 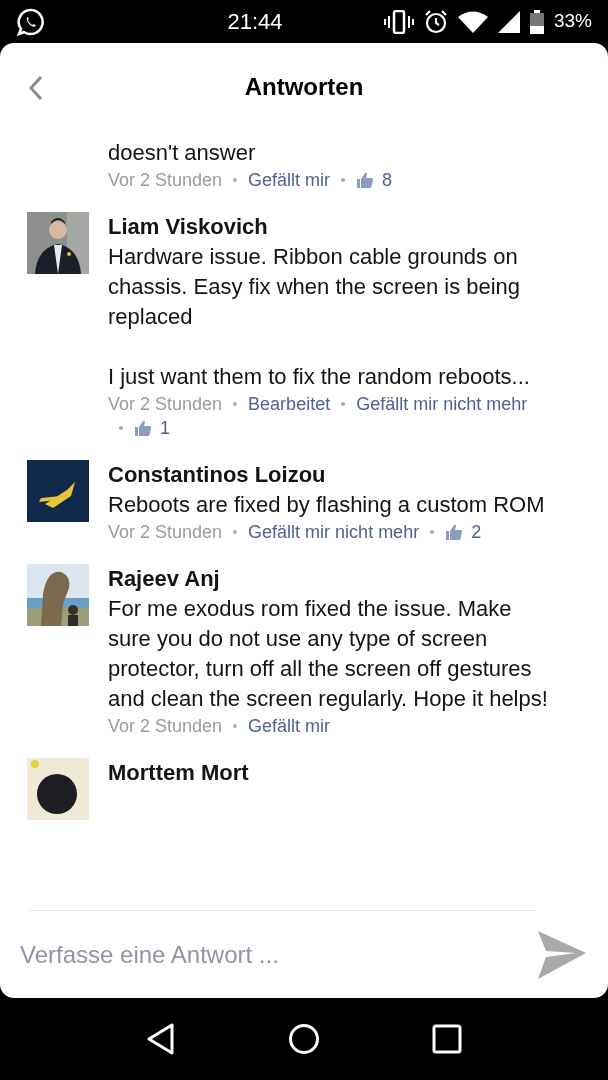 What do you see at coordinates (328, 654) in the screenshot?
I see `comment-text: For me exodus rom fixed the issue. Make sure you do not use any type of screen protector, turn off all the screen off gestures and clean the screen regularly. Hope it helps!` at bounding box center [328, 654].